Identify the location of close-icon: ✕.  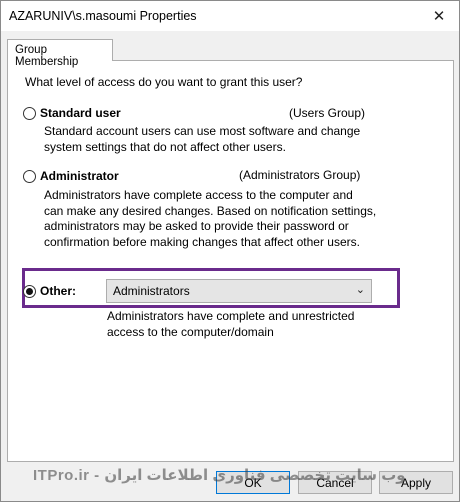
(439, 16).